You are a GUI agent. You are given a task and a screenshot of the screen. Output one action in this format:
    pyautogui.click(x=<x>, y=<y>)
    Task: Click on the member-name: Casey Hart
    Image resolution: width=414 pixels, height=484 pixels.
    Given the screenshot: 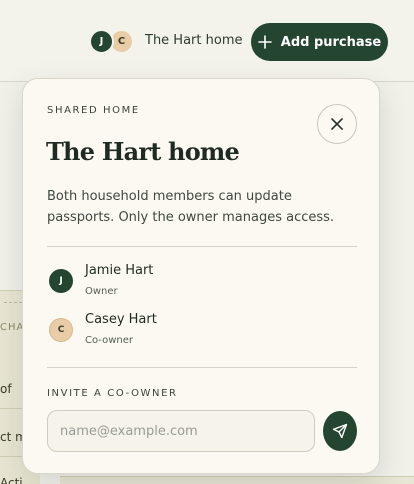 What is the action you would take?
    pyautogui.click(x=121, y=319)
    